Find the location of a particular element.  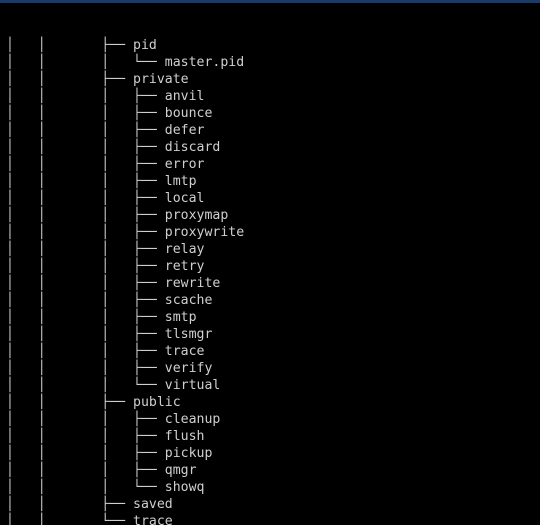

tree-line: │ │ │ ├── smtp is located at coordinates (101, 317).